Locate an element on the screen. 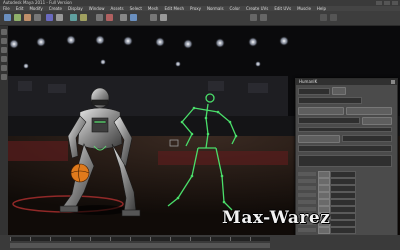  character-field is located at coordinates (314, 91).